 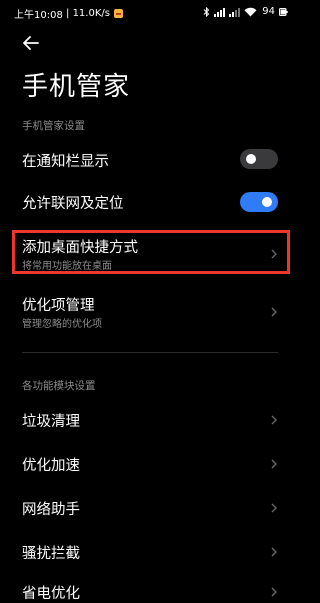 I want to click on bluetooth-icon, so click(x=206, y=11).